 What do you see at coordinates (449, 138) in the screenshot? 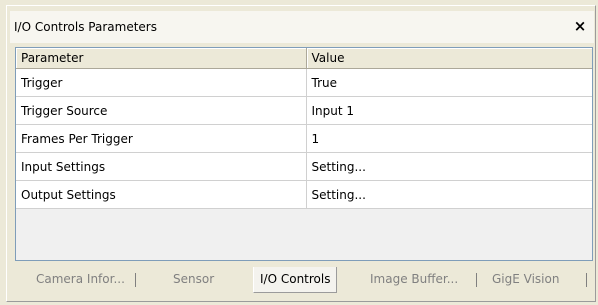
I see `parameter-value-cell: 1` at bounding box center [449, 138].